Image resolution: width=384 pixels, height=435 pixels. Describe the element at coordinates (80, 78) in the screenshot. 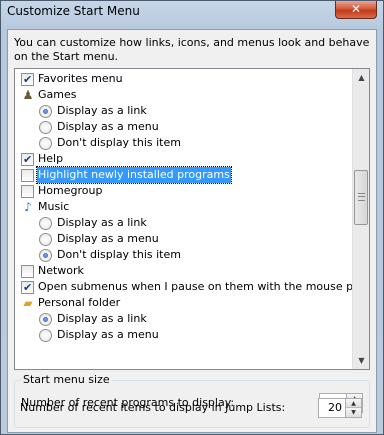

I see `option-label: Favorites menu` at that location.